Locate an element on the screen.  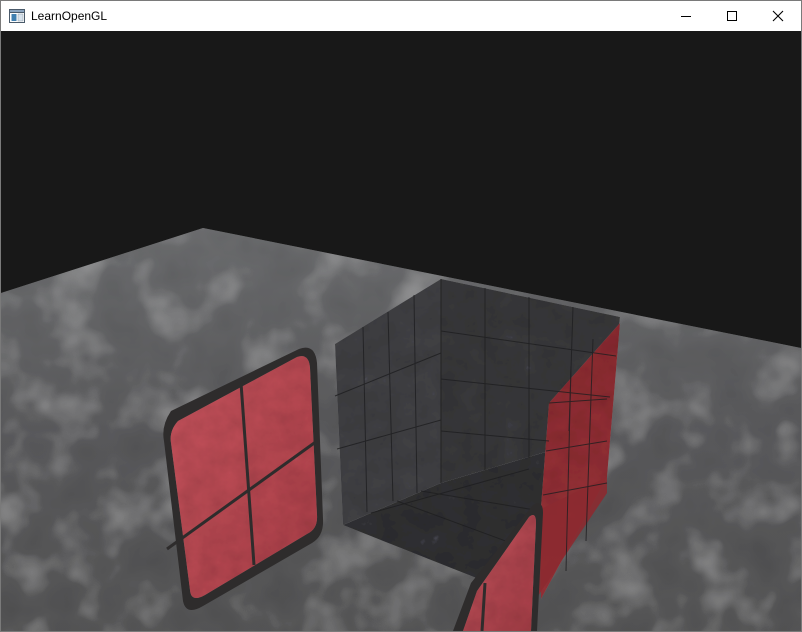
close-icon is located at coordinates (778, 16).